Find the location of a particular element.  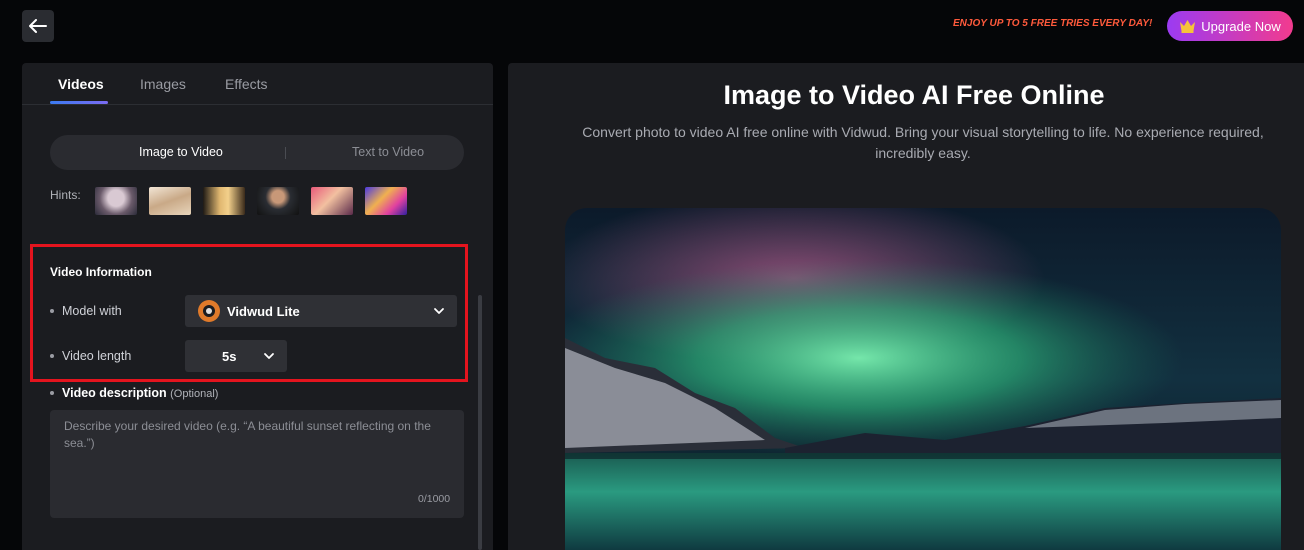

category-tabs: Videos Images Effects is located at coordinates (257, 84).